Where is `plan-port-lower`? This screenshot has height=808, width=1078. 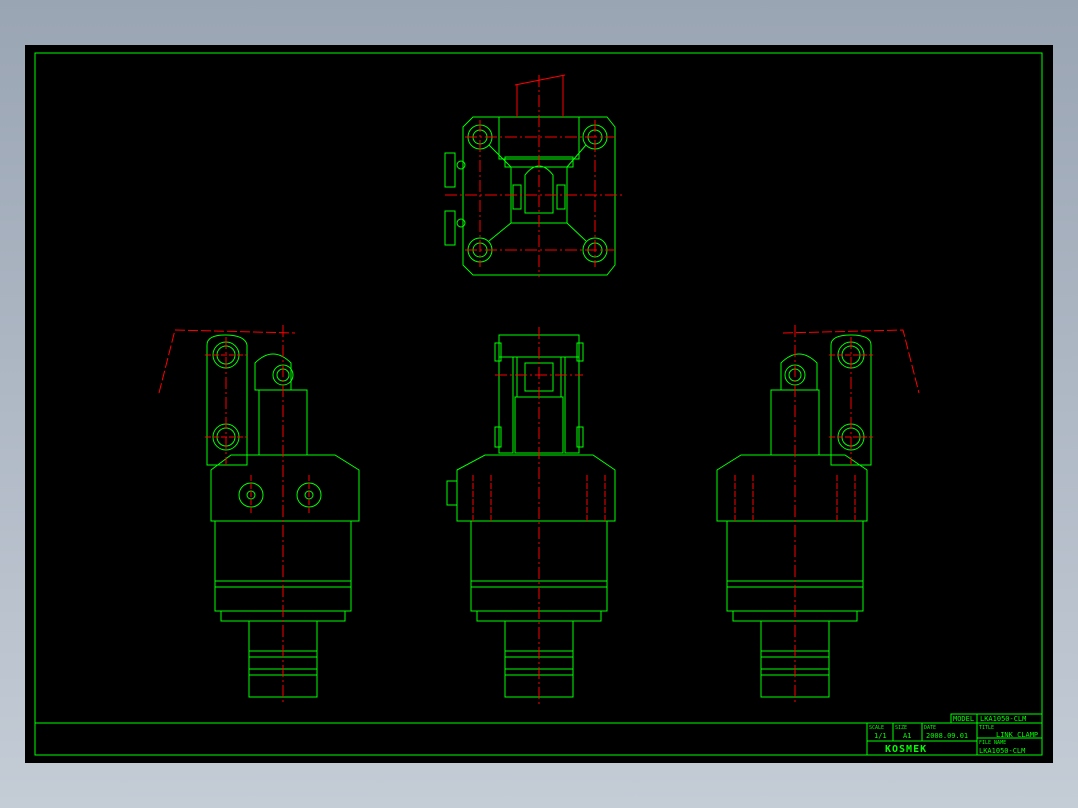 plan-port-lower is located at coordinates (450, 228).